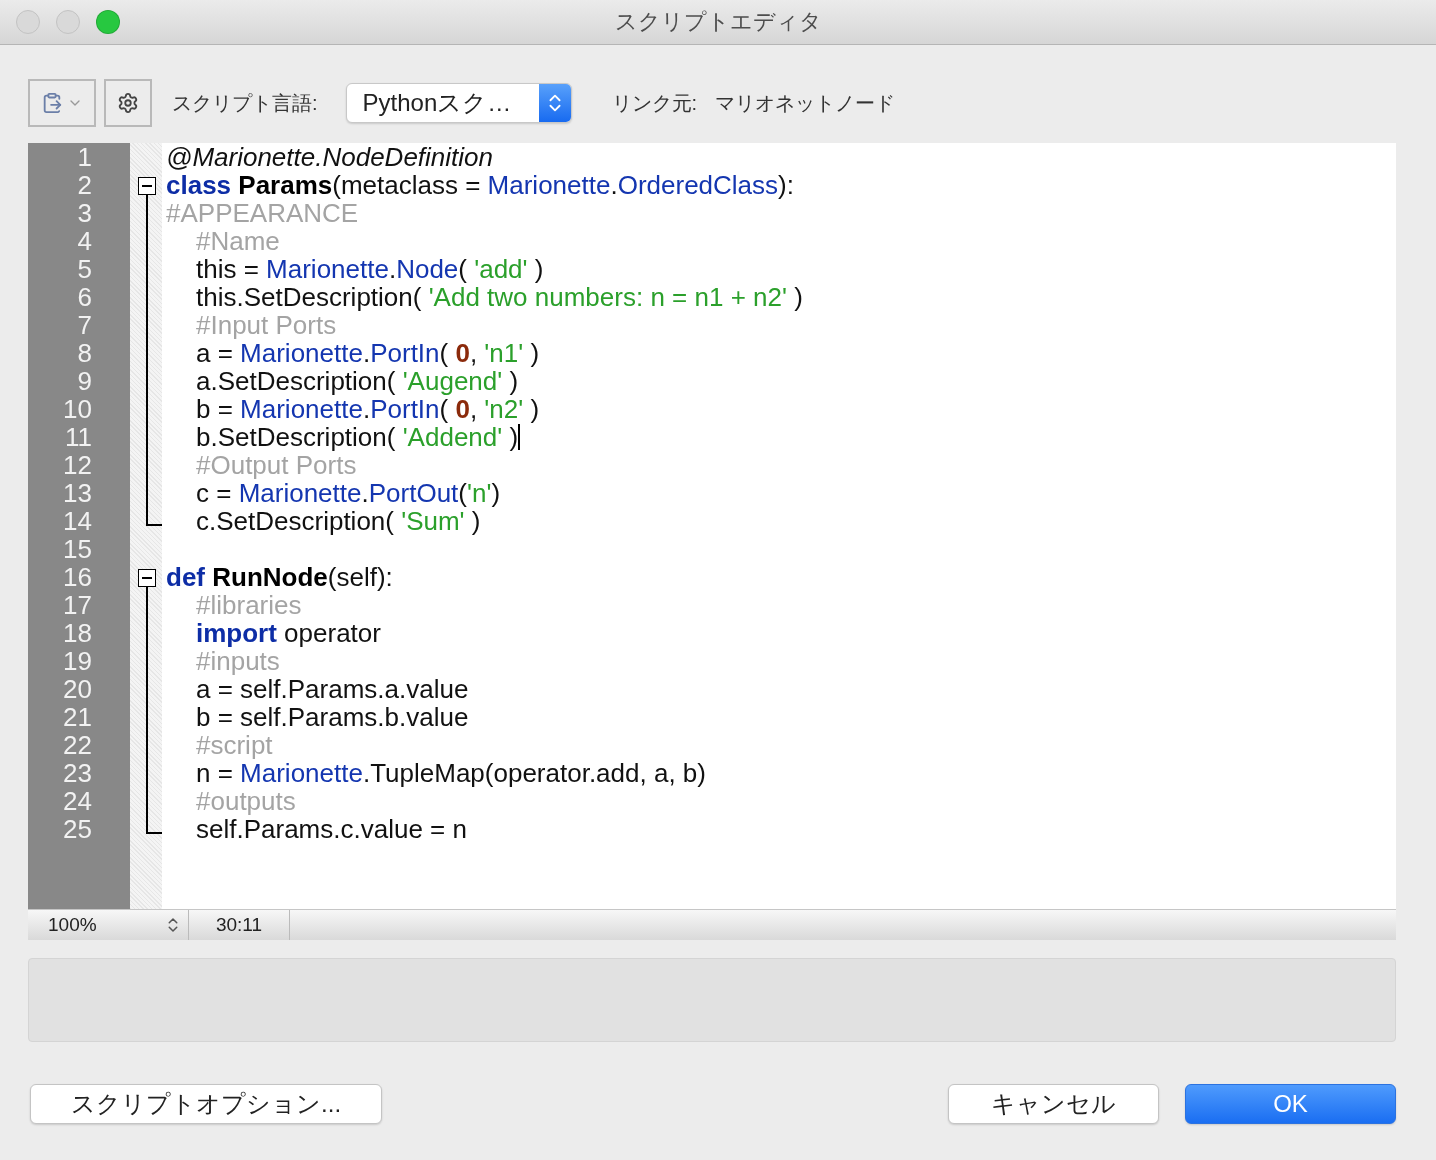  Describe the element at coordinates (276, 465) in the screenshot. I see `code-line: #Output Ports` at that location.